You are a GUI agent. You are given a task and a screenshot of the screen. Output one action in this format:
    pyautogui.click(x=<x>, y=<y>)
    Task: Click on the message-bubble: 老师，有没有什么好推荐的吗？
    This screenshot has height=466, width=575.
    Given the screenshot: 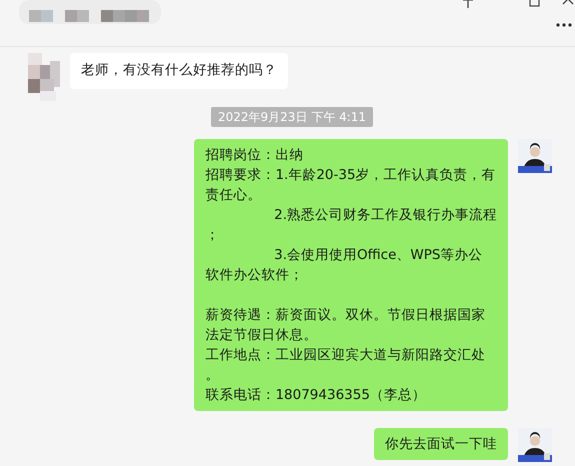 What is the action you would take?
    pyautogui.click(x=179, y=71)
    